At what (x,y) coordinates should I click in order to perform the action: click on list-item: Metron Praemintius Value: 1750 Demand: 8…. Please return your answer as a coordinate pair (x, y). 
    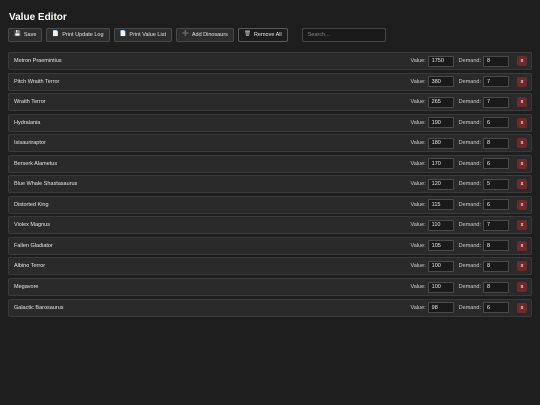
    Looking at the image, I should click on (270, 61).